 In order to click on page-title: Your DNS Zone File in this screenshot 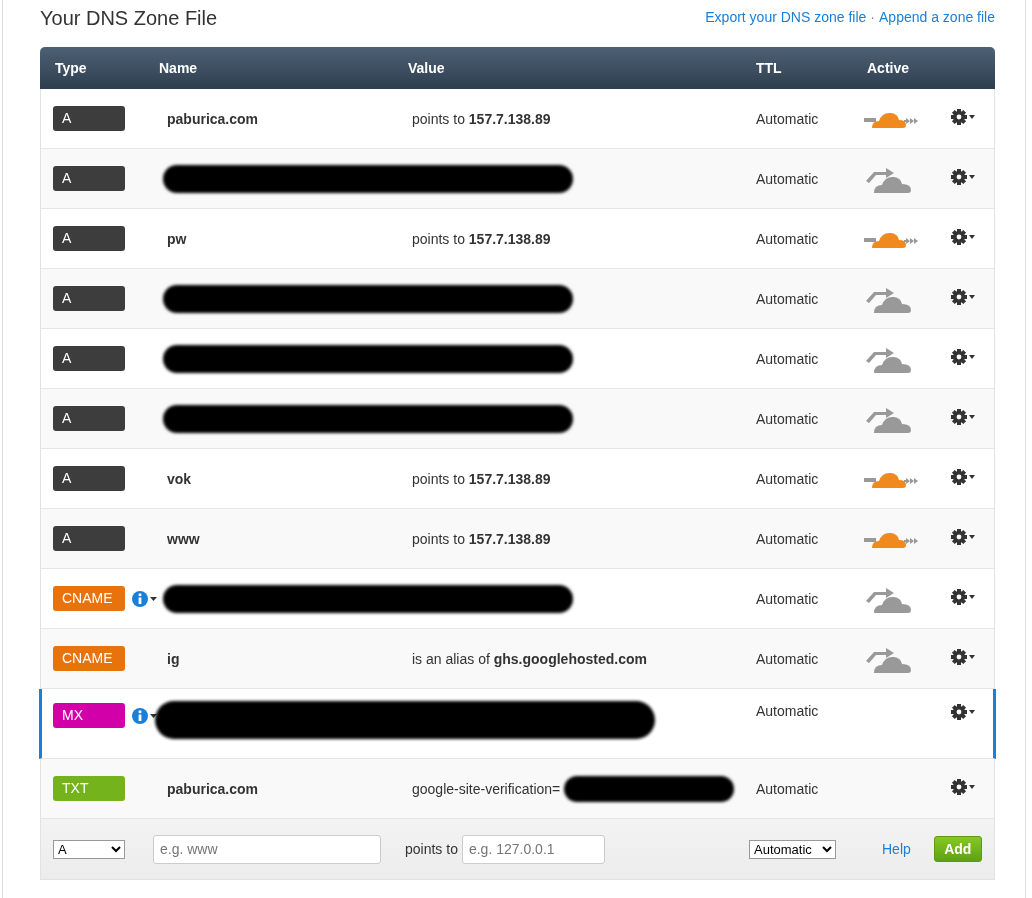, I will do `click(129, 18)`.